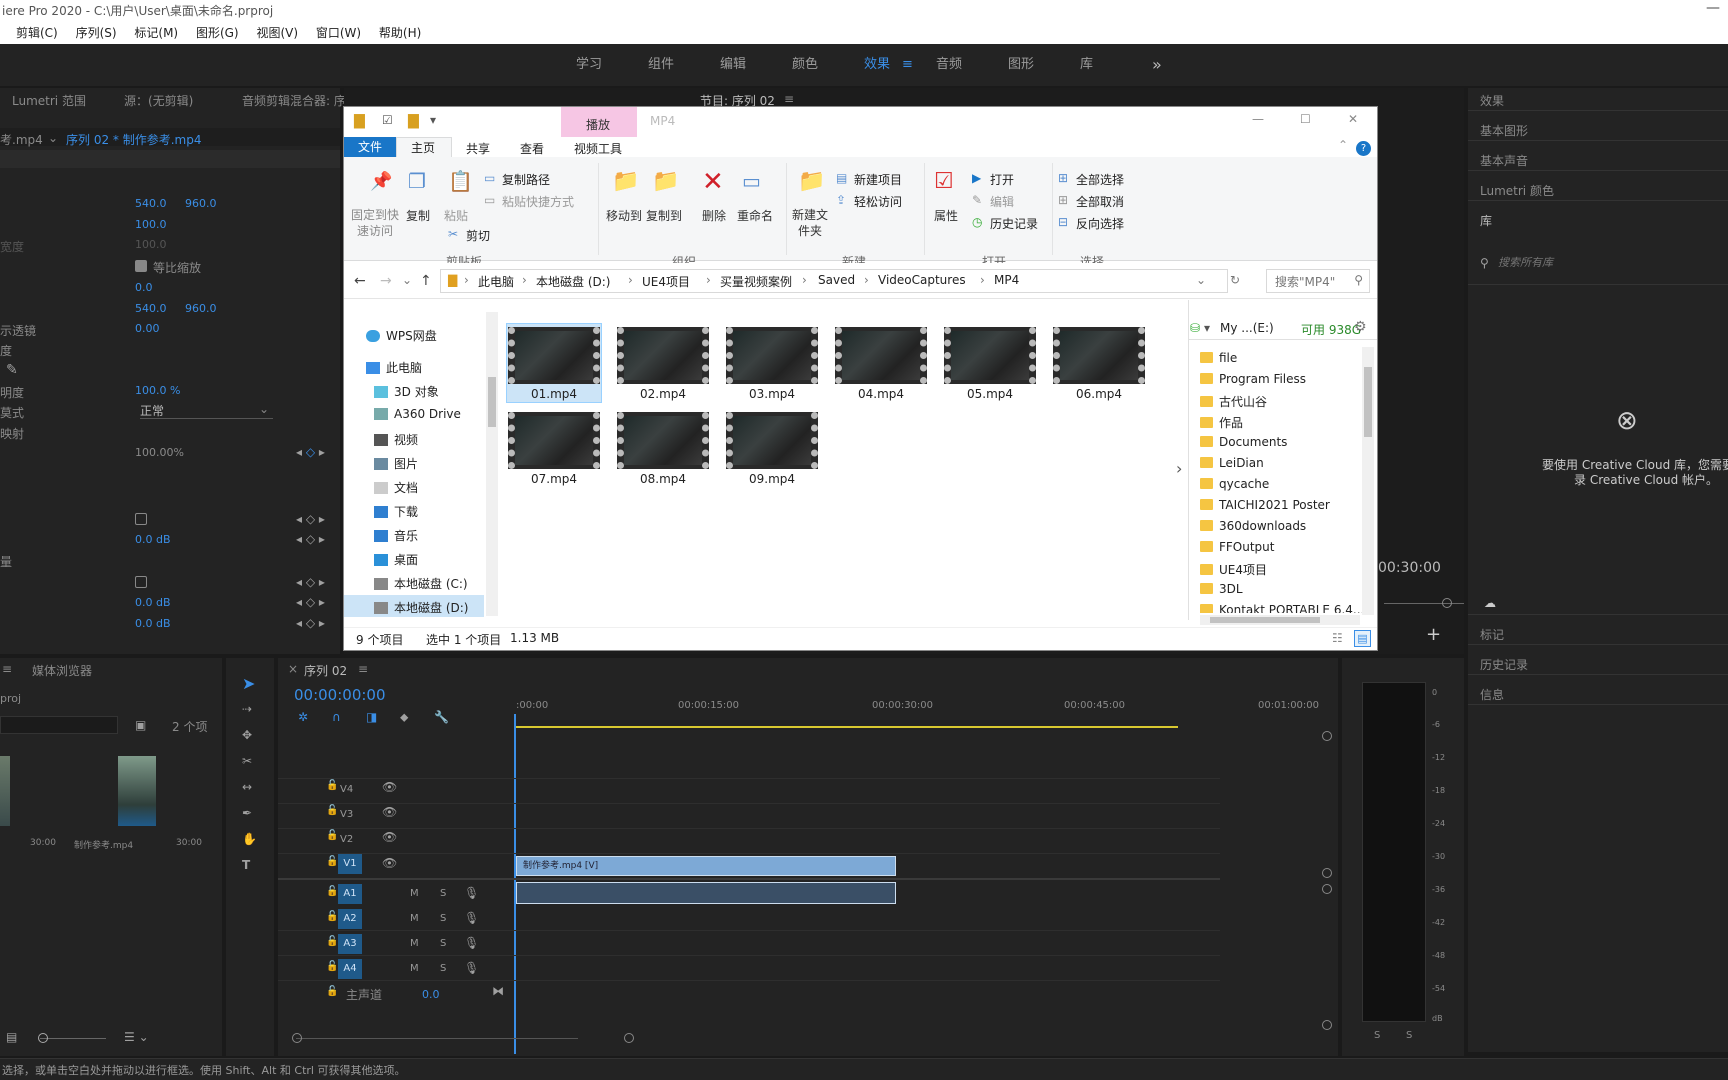 This screenshot has height=1080, width=1728. What do you see at coordinates (1363, 148) in the screenshot?
I see `help-icon: ?` at bounding box center [1363, 148].